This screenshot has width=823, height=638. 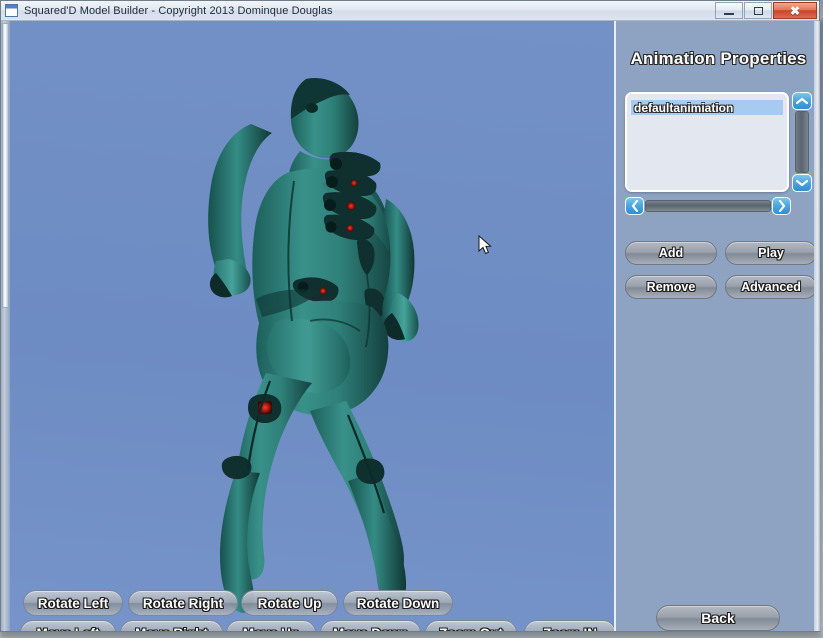 I want to click on move-up-button: Move Up, so click(x=271, y=625).